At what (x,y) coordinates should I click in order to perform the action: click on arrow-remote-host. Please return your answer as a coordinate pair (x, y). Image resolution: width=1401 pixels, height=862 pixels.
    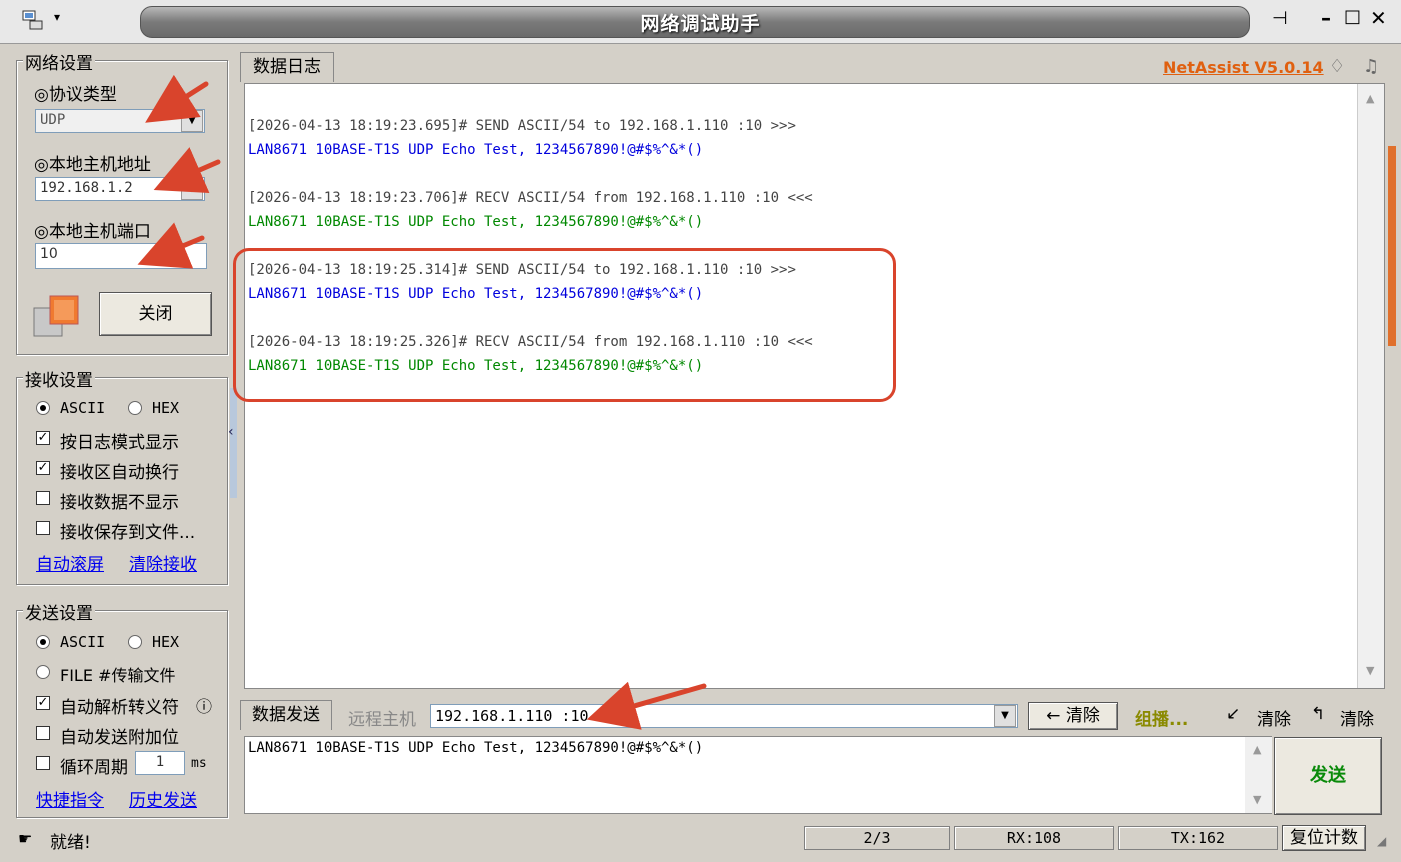
    Looking at the image, I should click on (646, 705).